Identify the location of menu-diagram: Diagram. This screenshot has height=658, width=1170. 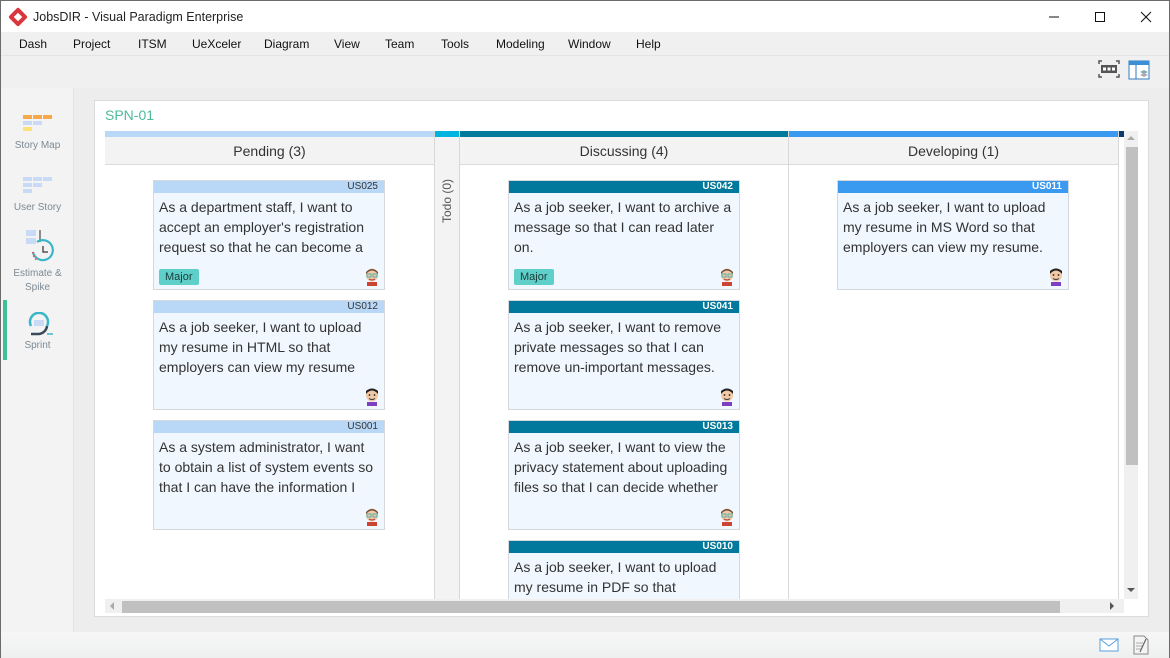
(286, 44).